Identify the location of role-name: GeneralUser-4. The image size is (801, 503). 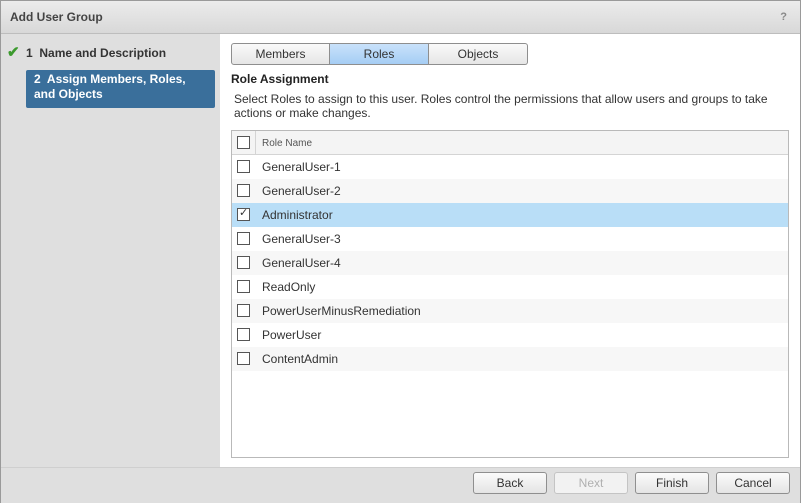
(301, 263).